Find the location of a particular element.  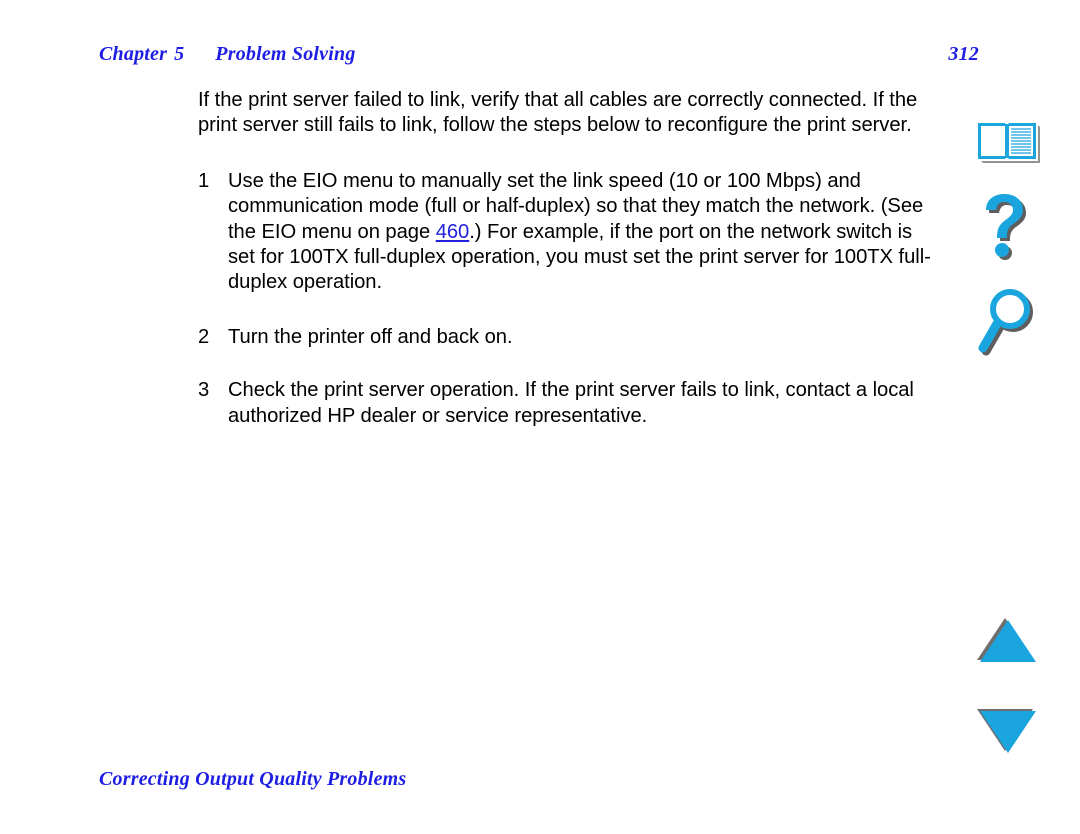

page-footer-section-title: Correcting Output Quality Problems is located at coordinates (253, 779).